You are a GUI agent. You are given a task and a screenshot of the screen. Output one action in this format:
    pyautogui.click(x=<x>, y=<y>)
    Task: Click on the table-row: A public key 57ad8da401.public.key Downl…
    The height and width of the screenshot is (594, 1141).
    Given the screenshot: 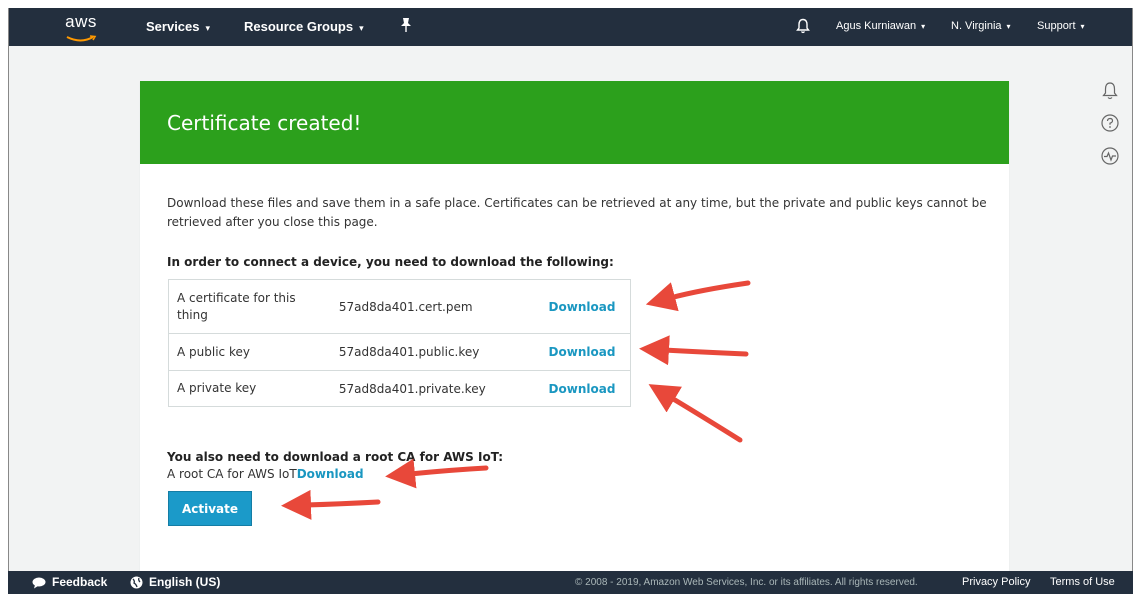 What is the action you would take?
    pyautogui.click(x=399, y=352)
    